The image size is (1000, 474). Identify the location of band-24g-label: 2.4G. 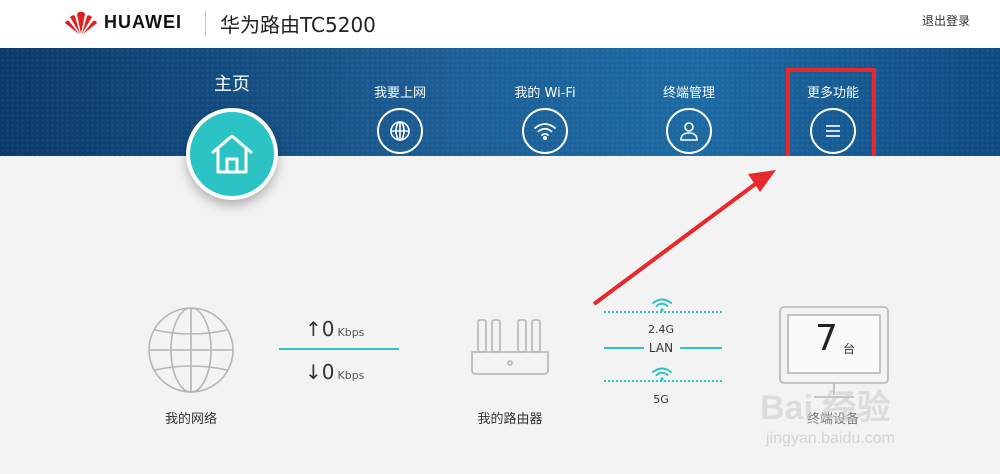
(661, 329).